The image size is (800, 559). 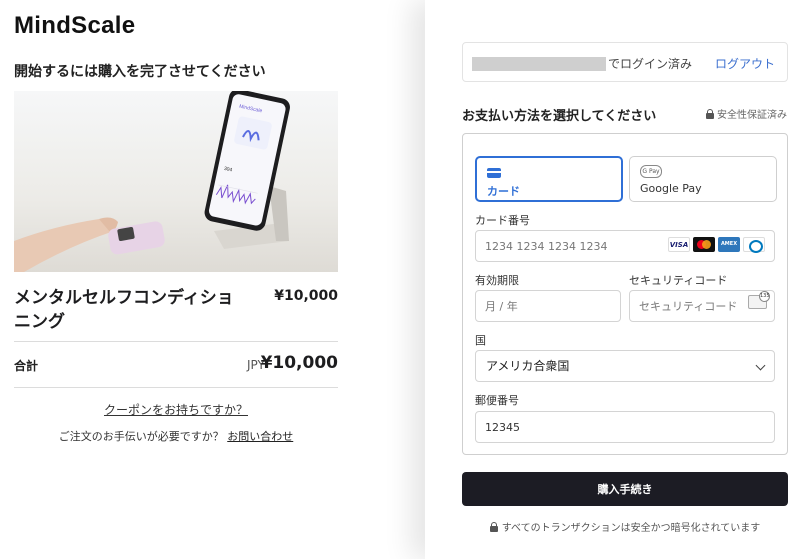 I want to click on amex-icon: AMEX, so click(x=729, y=244).